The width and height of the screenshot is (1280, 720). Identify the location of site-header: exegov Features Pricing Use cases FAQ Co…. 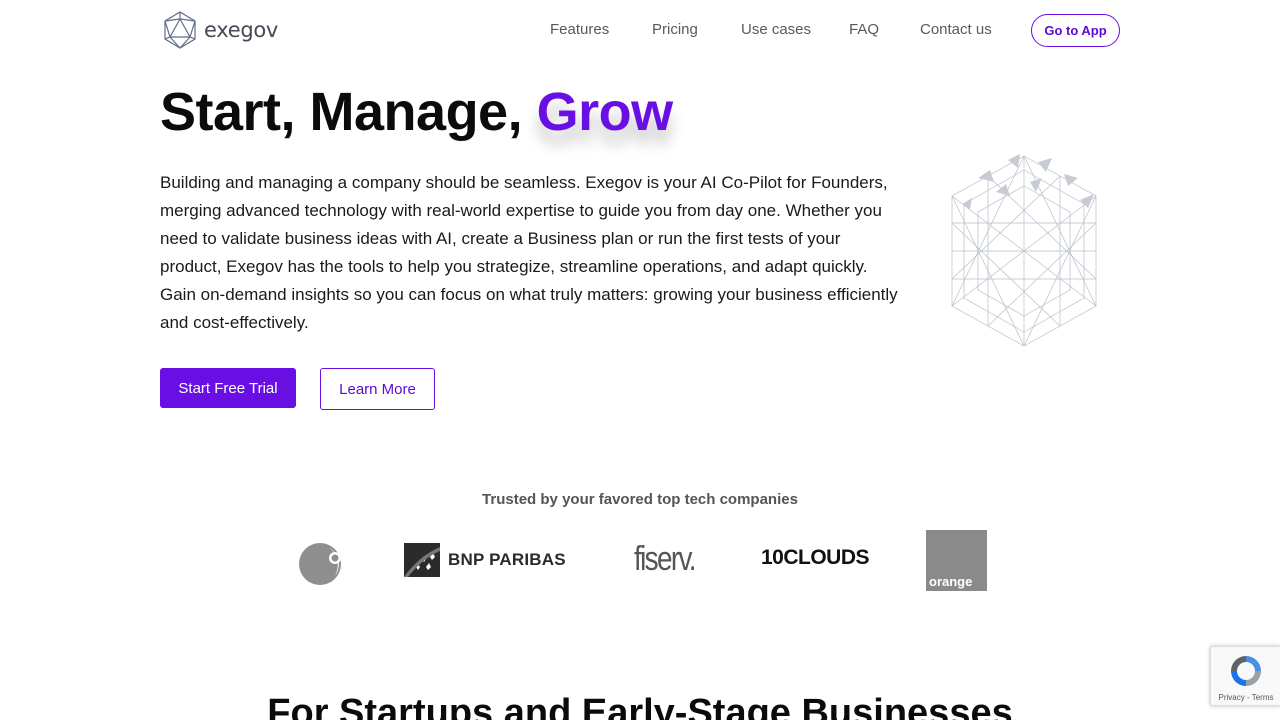
(640, 31).